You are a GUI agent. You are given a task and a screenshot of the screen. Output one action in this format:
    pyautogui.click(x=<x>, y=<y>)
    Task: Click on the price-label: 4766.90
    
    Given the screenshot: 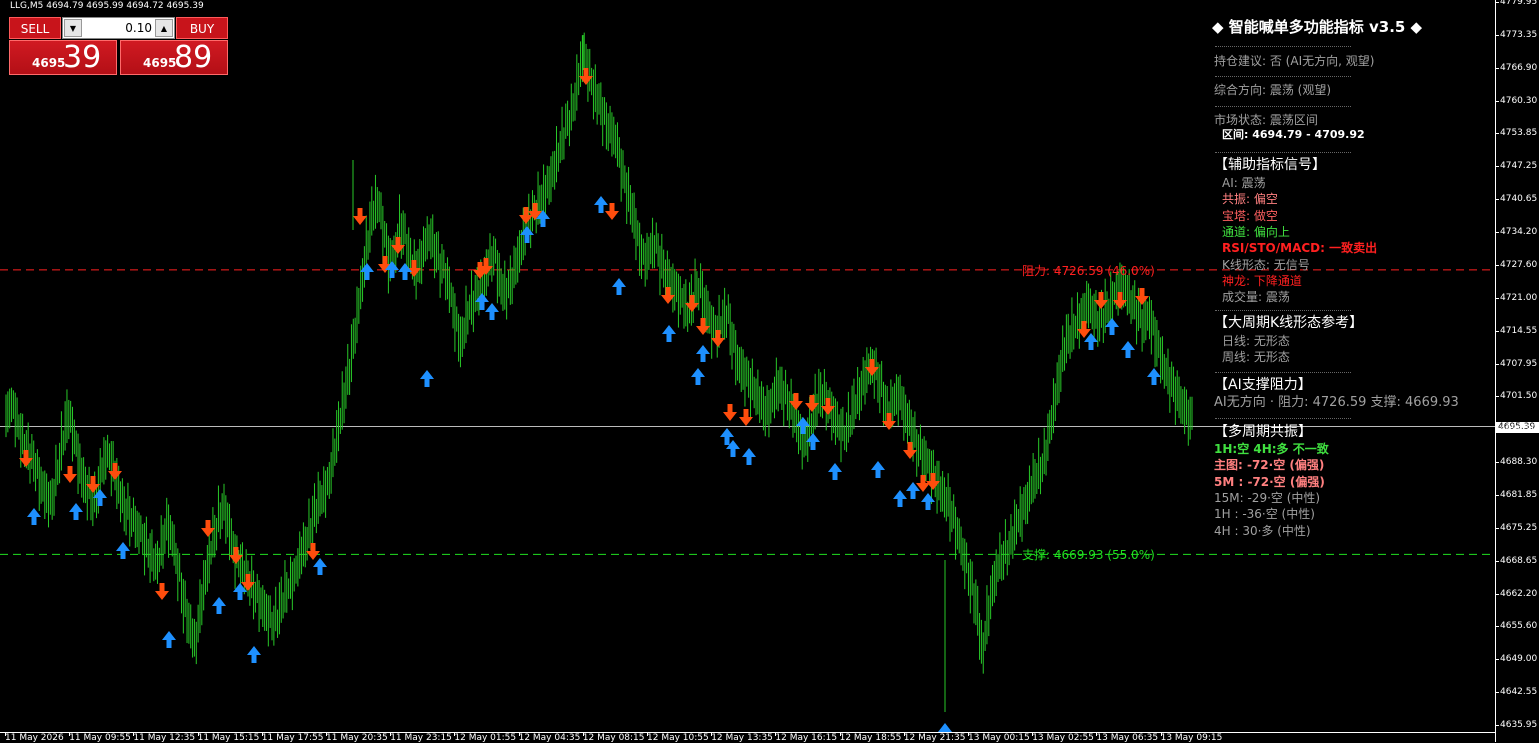 What is the action you would take?
    pyautogui.click(x=1519, y=67)
    